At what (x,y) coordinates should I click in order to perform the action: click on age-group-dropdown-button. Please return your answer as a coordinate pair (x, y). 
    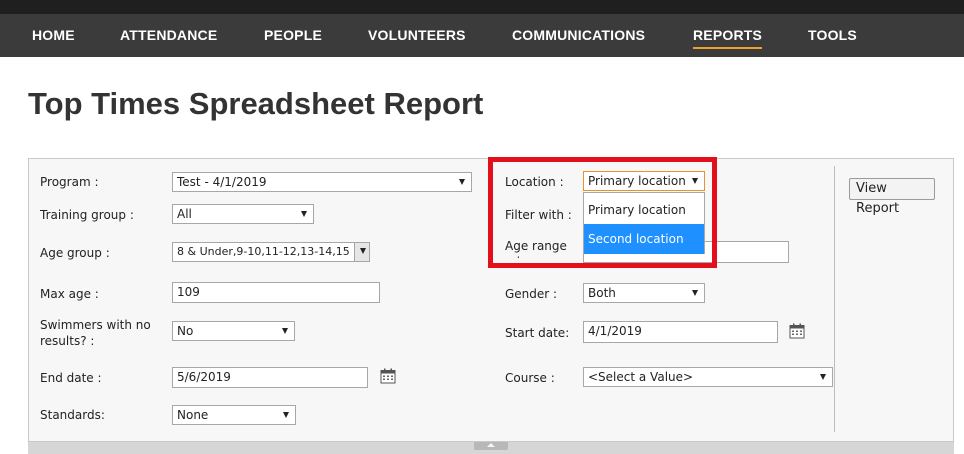
    Looking at the image, I should click on (361, 252).